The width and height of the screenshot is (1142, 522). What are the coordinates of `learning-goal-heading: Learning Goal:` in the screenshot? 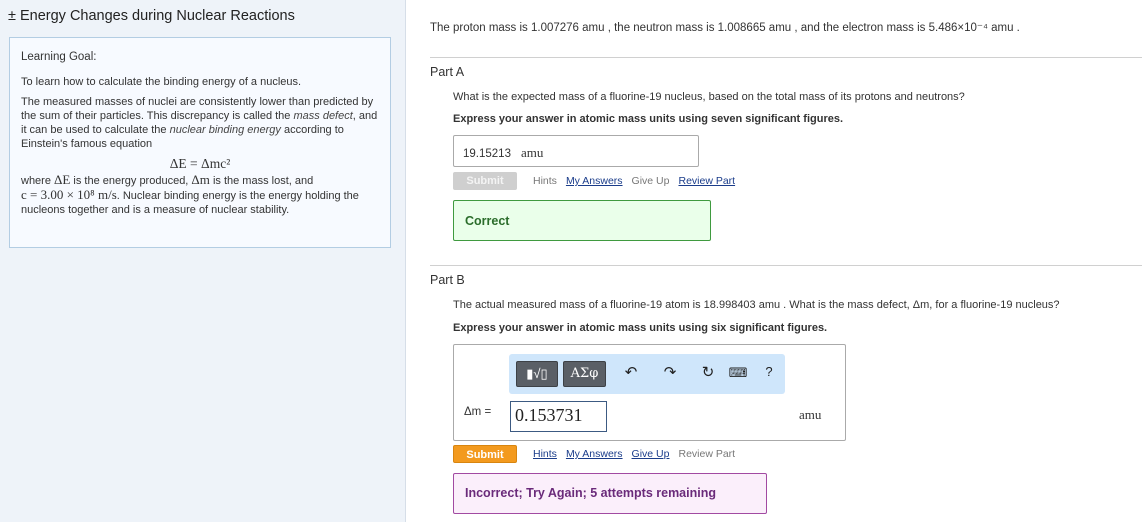 It's located at (59, 57).